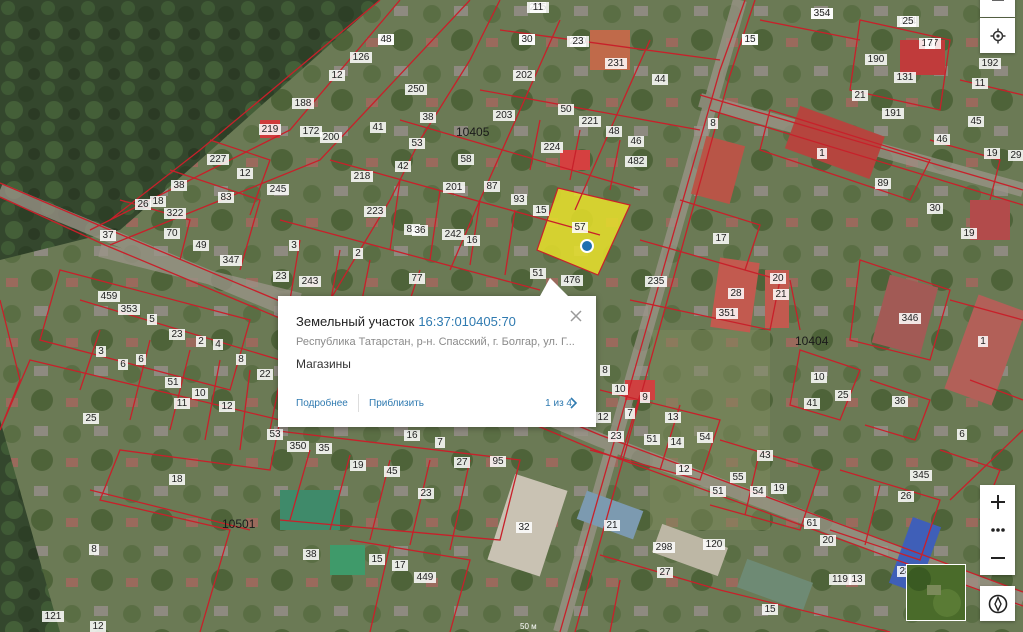  What do you see at coordinates (935, 208) in the screenshot?
I see `svg-text: 30` at bounding box center [935, 208].